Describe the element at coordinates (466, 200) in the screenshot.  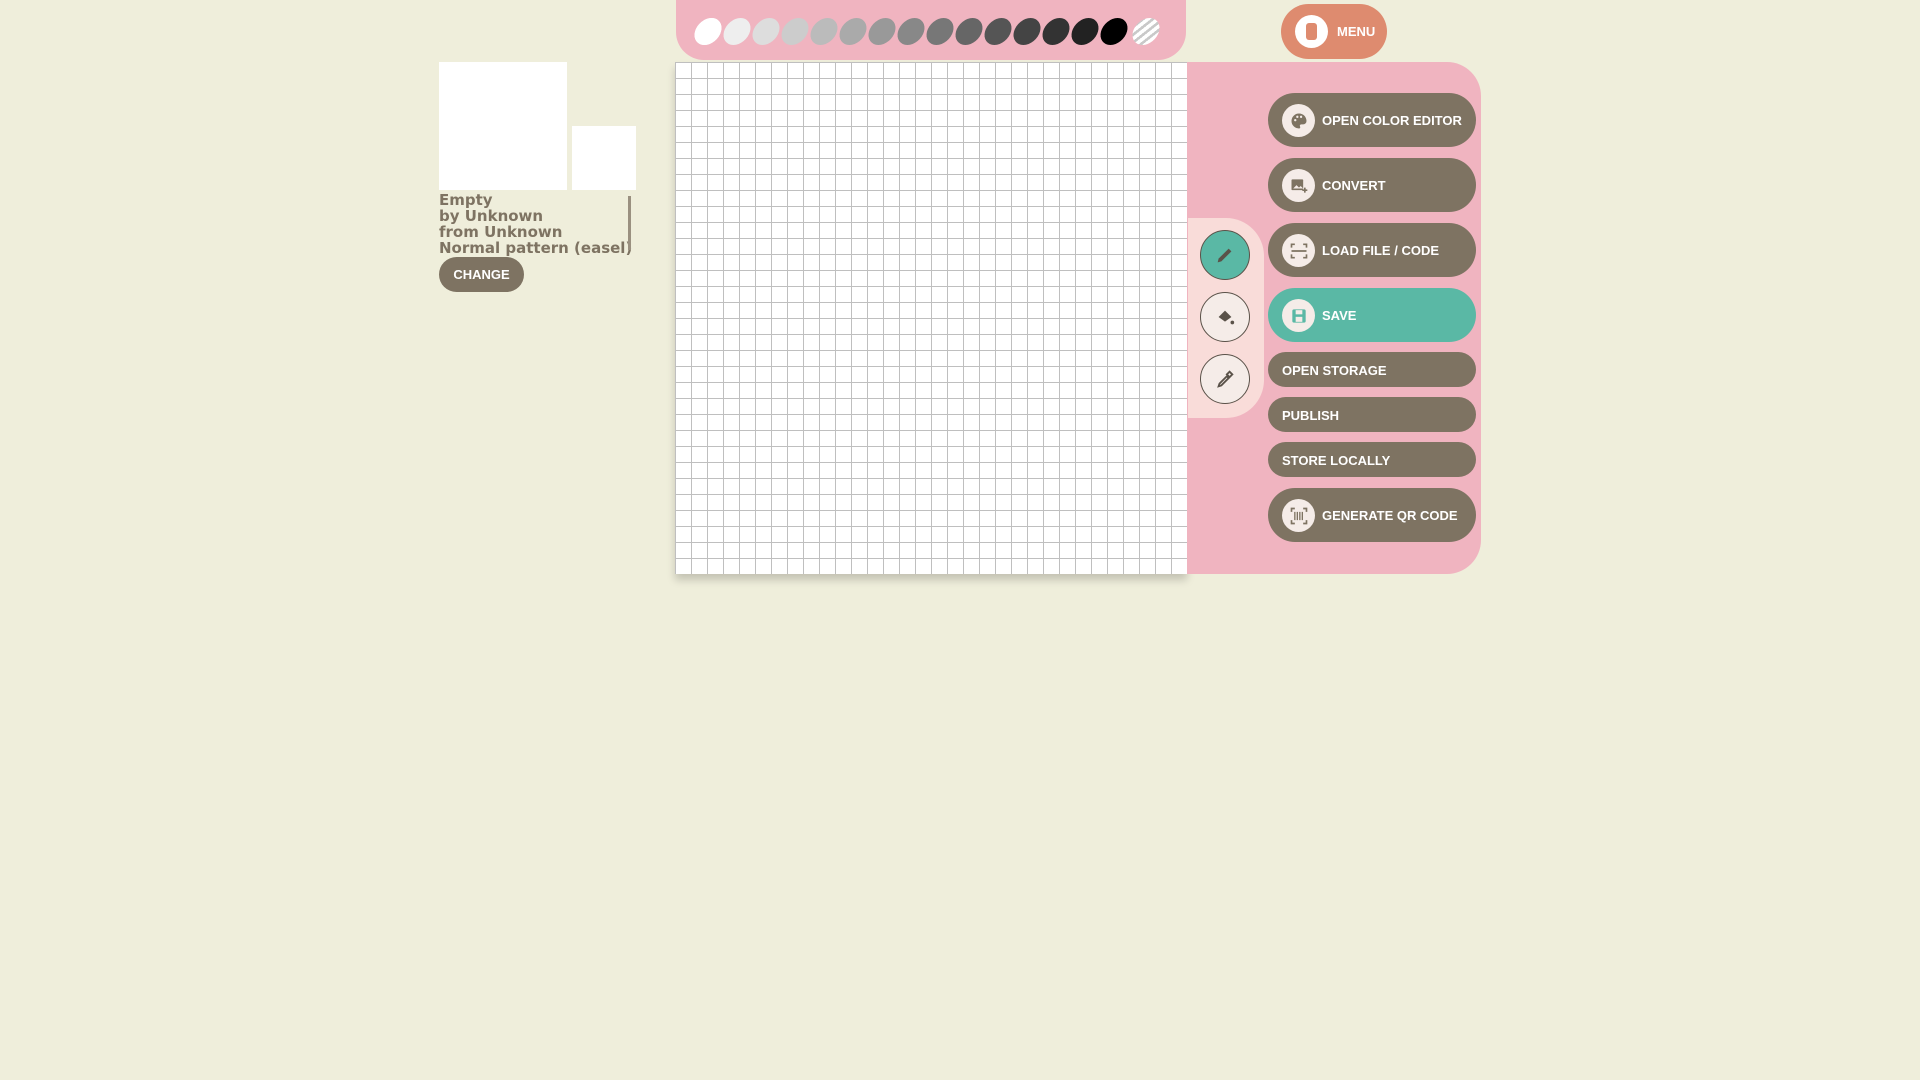
I see `pattern-name: Empty` at that location.